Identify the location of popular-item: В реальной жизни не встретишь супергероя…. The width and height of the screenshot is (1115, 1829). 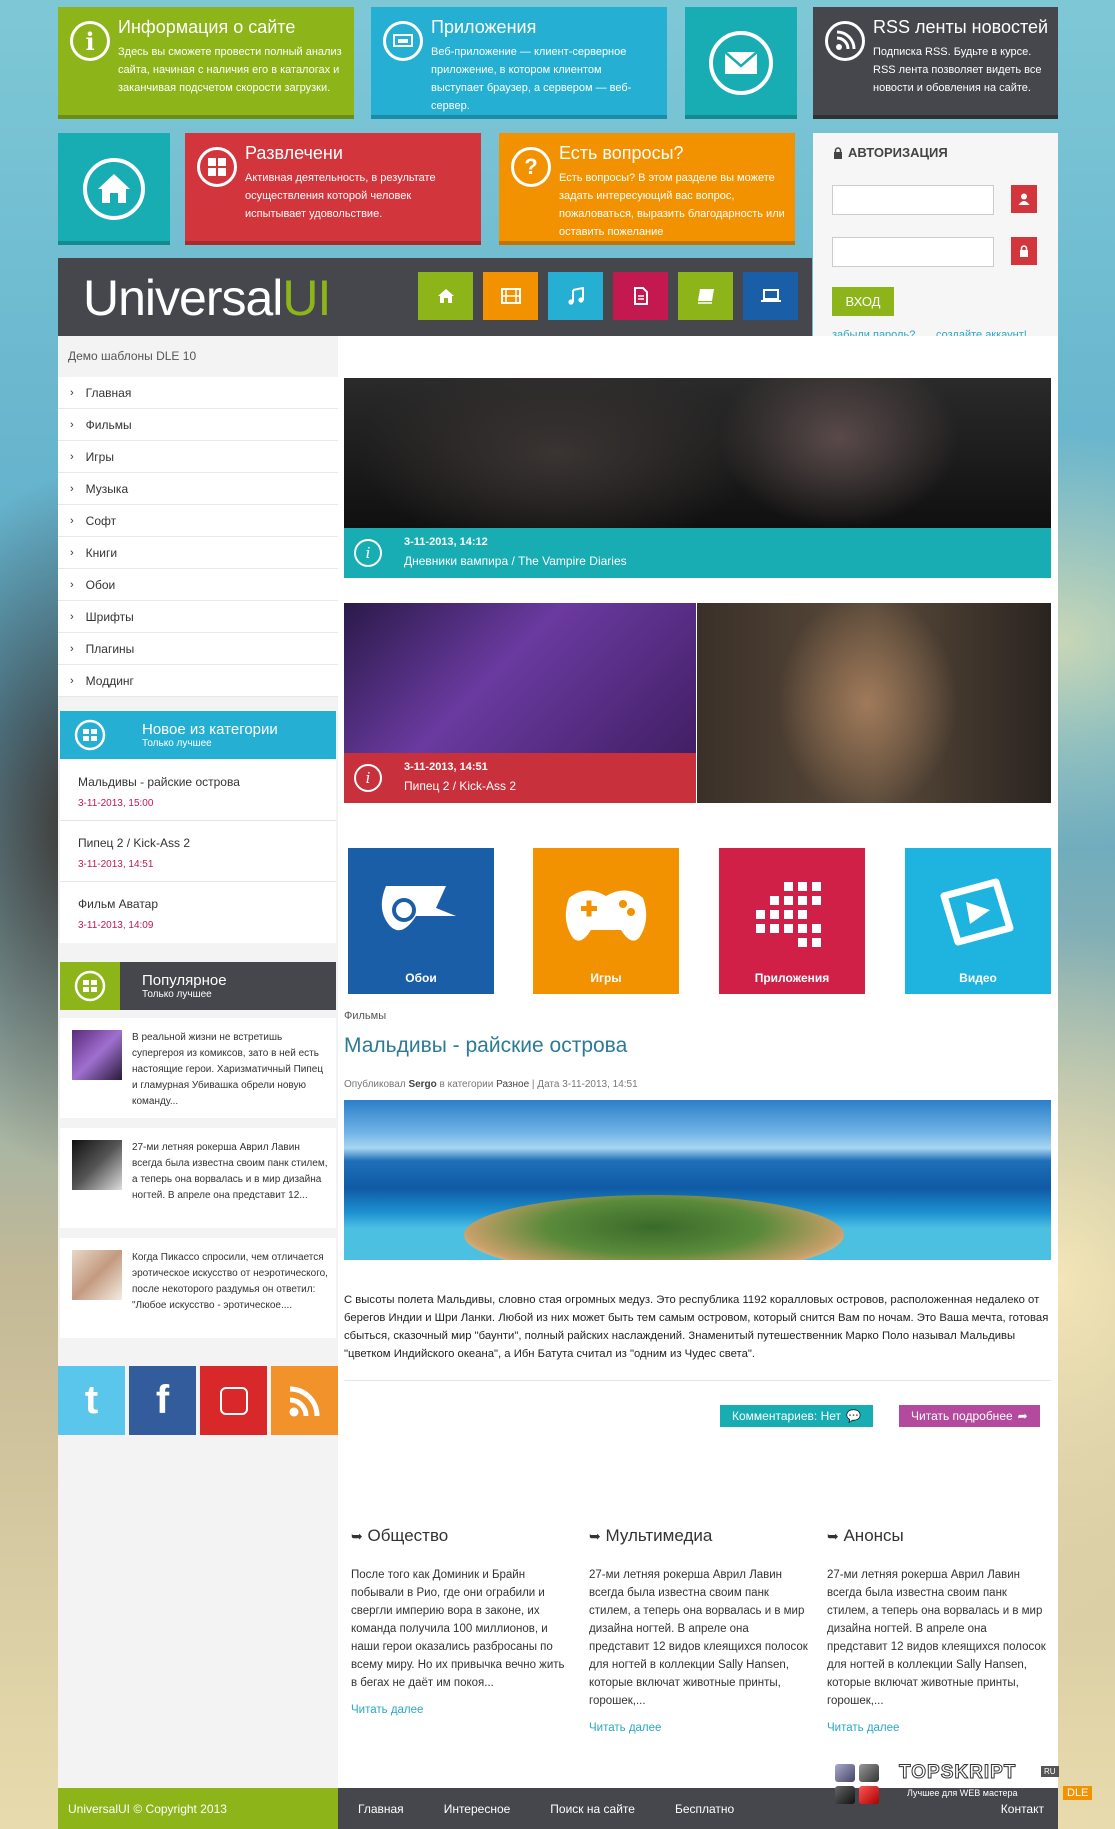
(198, 1068).